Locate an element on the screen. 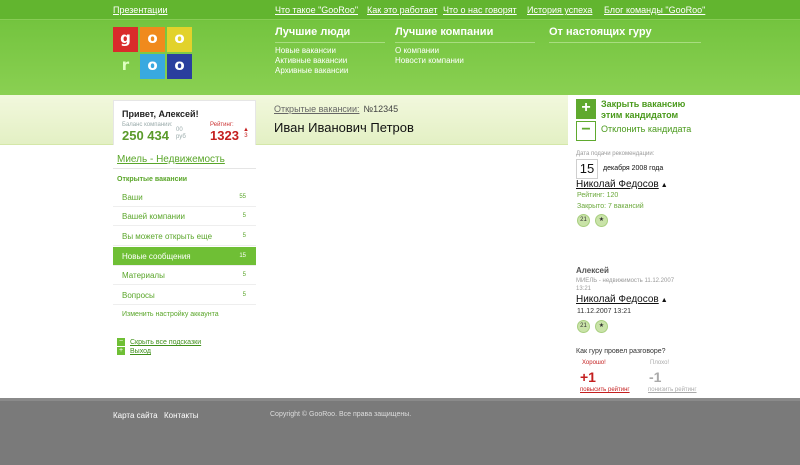  minus-square-icon: − is located at coordinates (121, 342).